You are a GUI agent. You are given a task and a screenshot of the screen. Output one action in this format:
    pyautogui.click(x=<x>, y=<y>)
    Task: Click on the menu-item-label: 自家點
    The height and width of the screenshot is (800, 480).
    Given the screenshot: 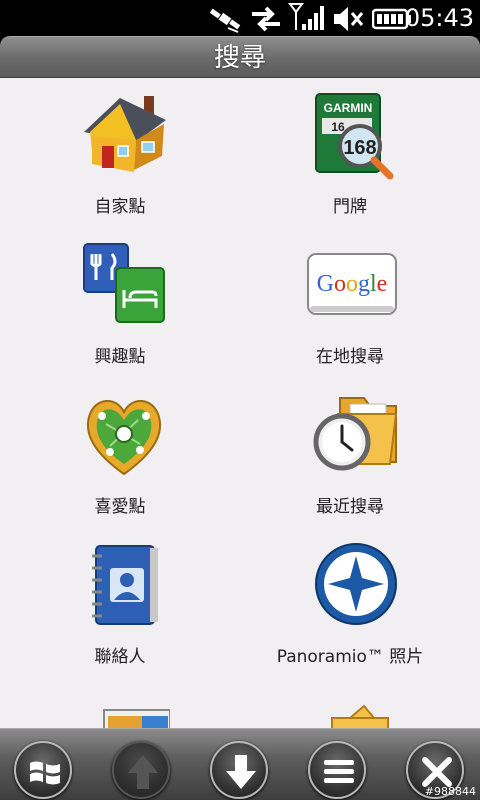 What is the action you would take?
    pyautogui.click(x=120, y=207)
    